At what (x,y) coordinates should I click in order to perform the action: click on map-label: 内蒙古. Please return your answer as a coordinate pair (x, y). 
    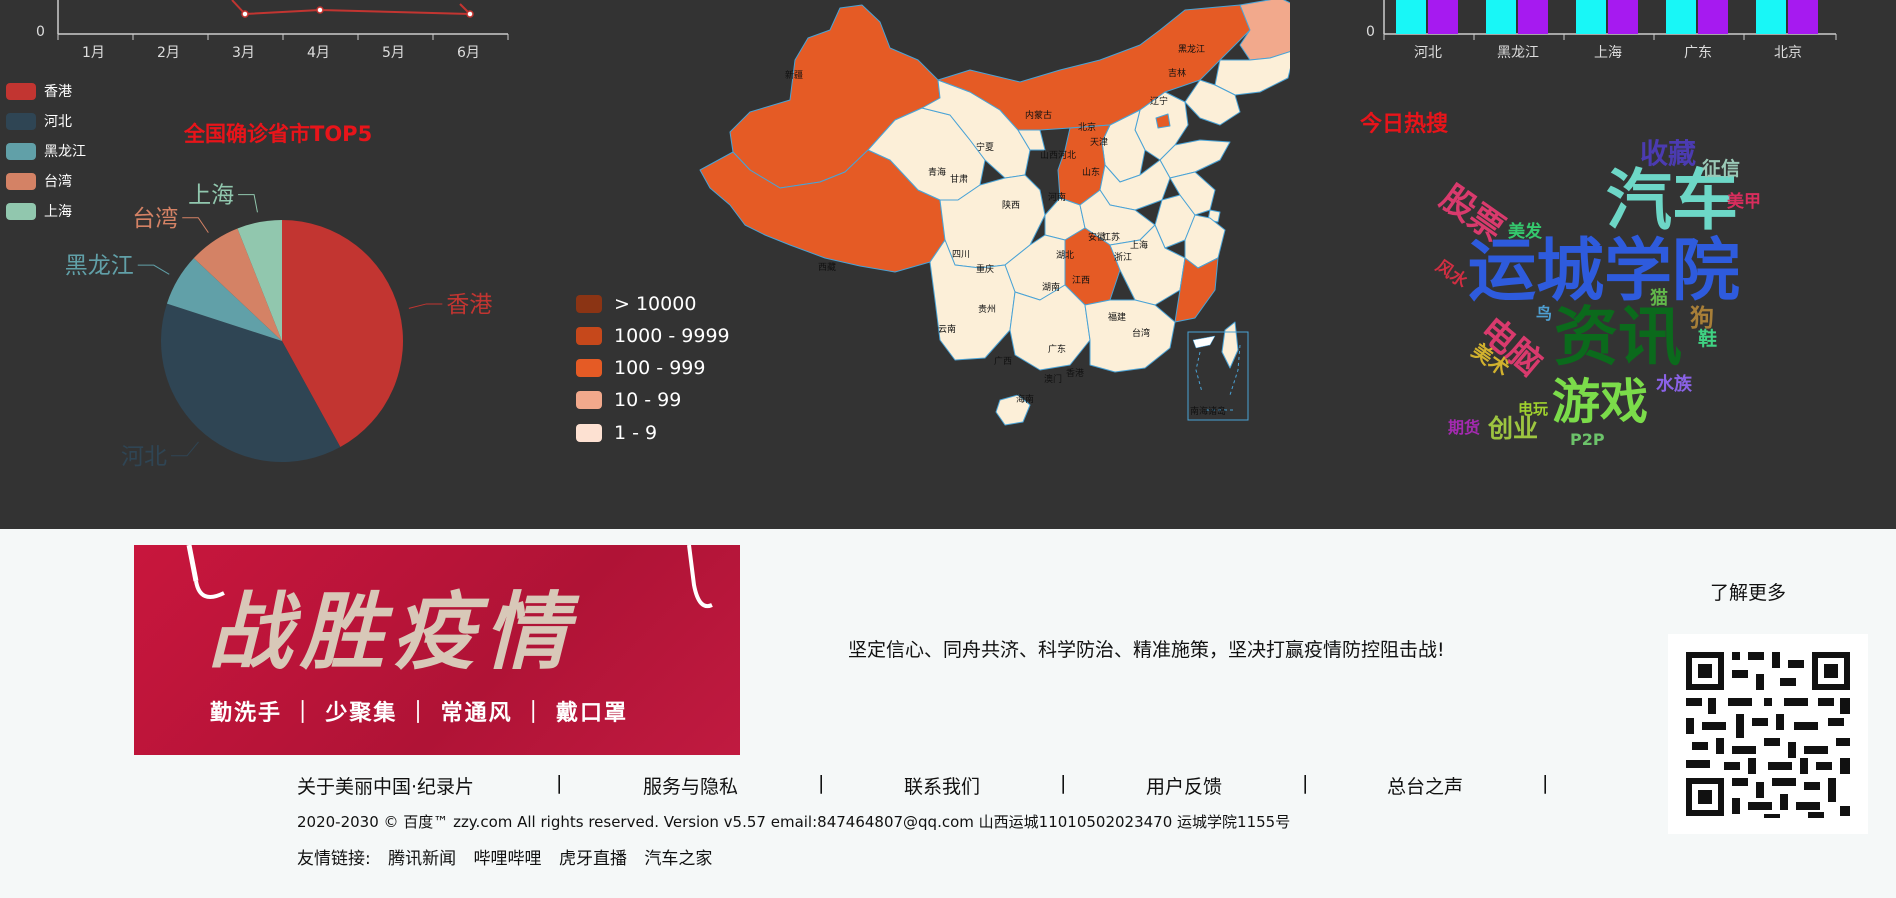
    Looking at the image, I should click on (1038, 115).